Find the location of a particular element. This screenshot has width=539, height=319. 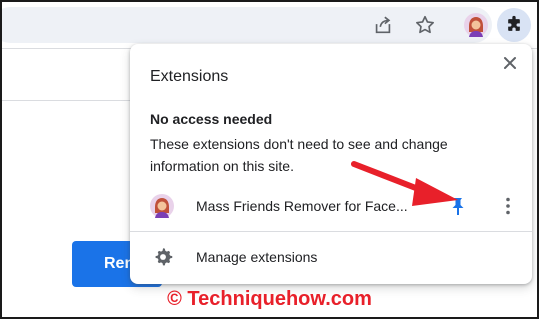

bookmark-star-icon is located at coordinates (425, 25).